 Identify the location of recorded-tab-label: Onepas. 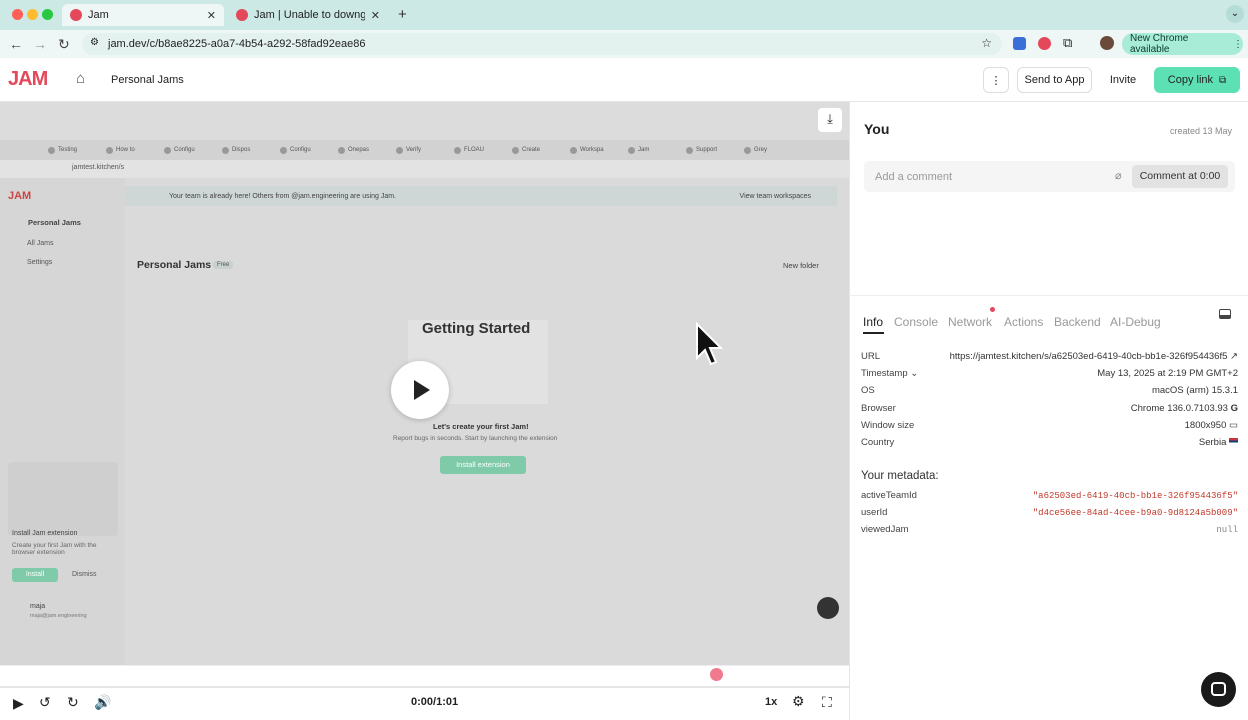
(359, 150).